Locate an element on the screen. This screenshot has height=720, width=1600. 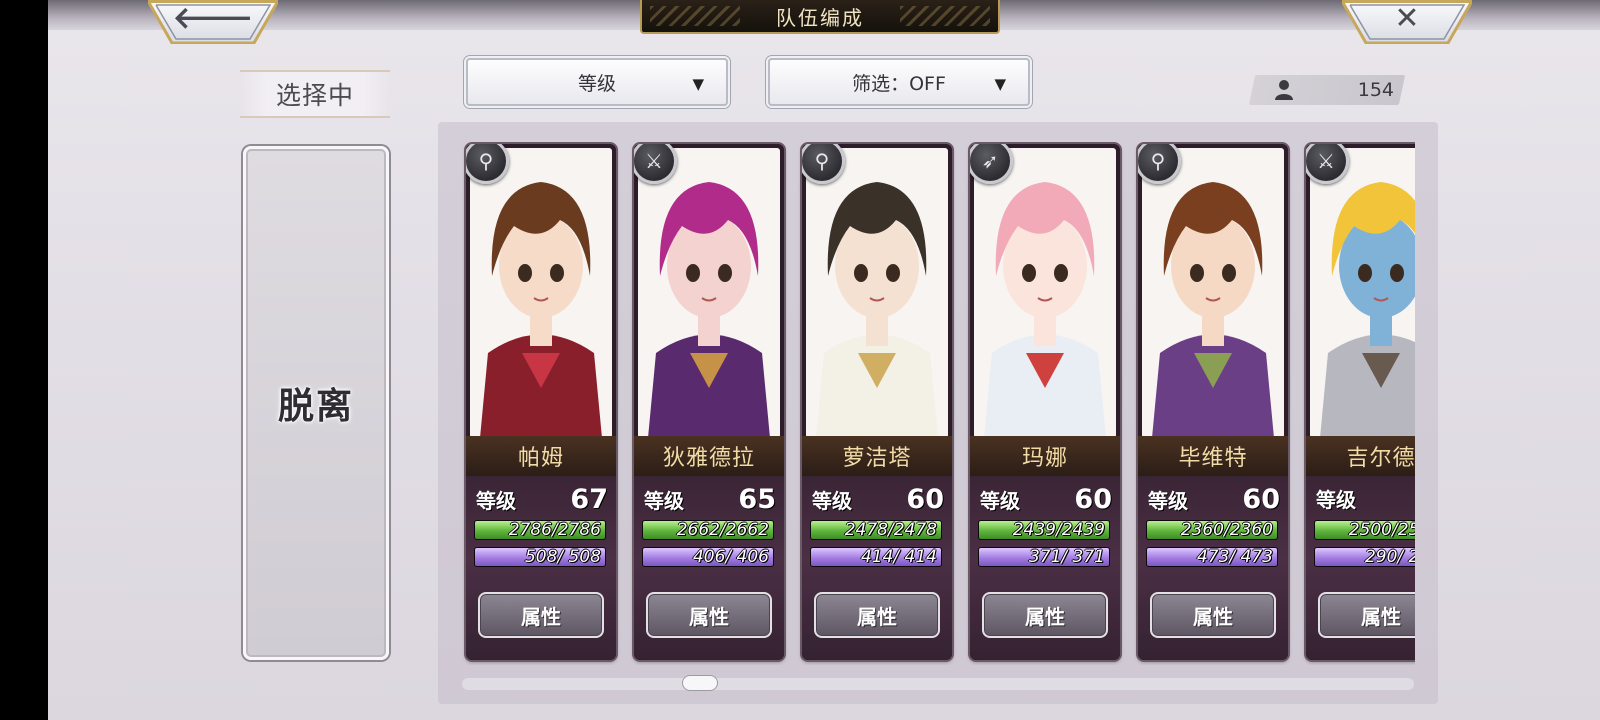
hp-bar: 2478/2478 is located at coordinates (876, 530).